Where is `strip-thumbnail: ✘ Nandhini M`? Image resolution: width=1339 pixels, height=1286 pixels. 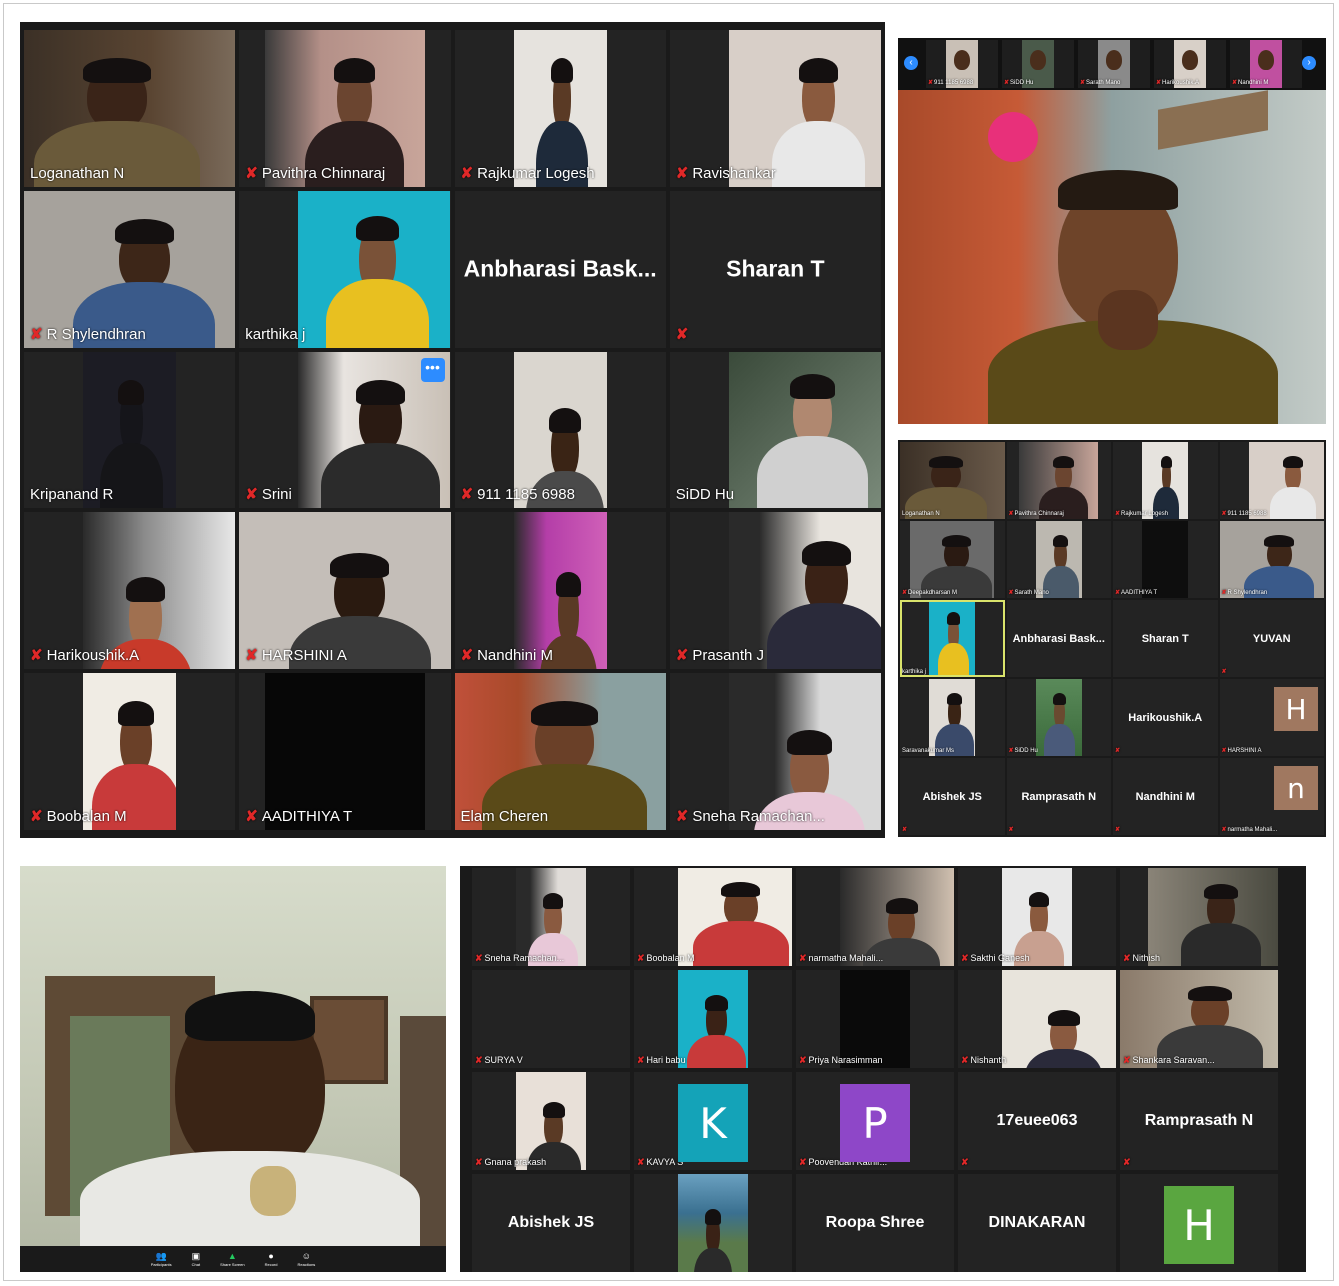 strip-thumbnail: ✘ Nandhini M is located at coordinates (1266, 64).